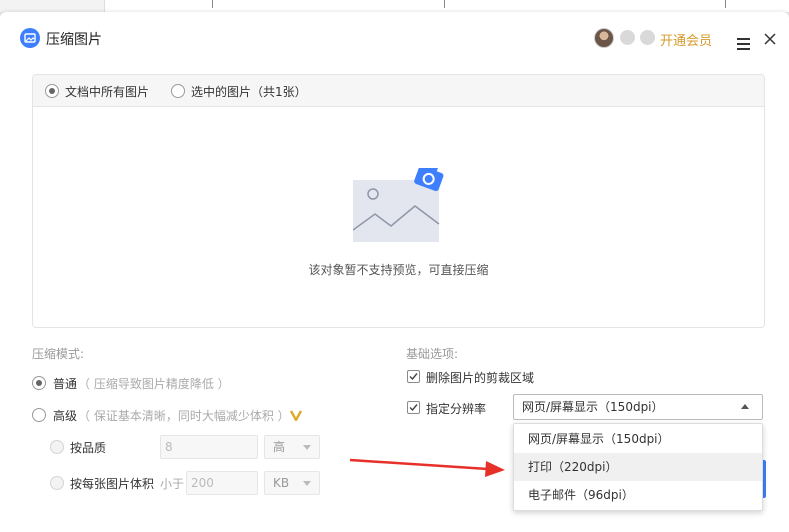 This screenshot has height=532, width=789. What do you see at coordinates (480, 377) in the screenshot?
I see `delete-crop-area-label: 删除图片的剪裁区域` at bounding box center [480, 377].